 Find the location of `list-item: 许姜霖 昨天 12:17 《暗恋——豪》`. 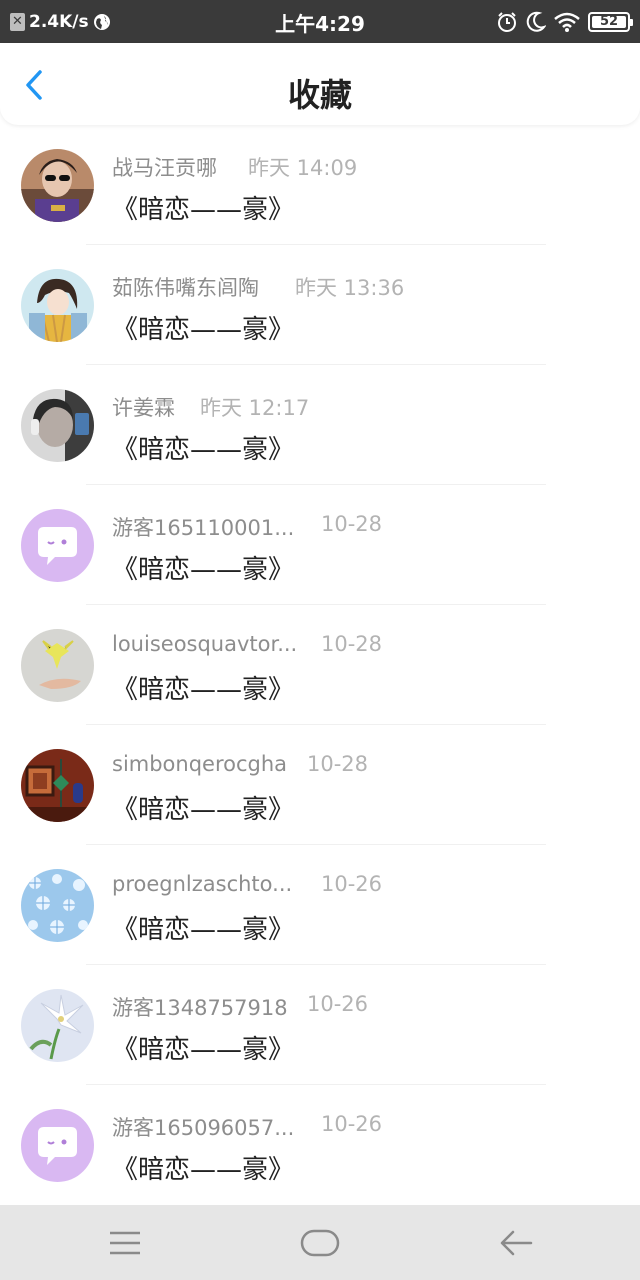

list-item: 许姜霖 昨天 12:17 《暗恋——豪》 is located at coordinates (320, 425).